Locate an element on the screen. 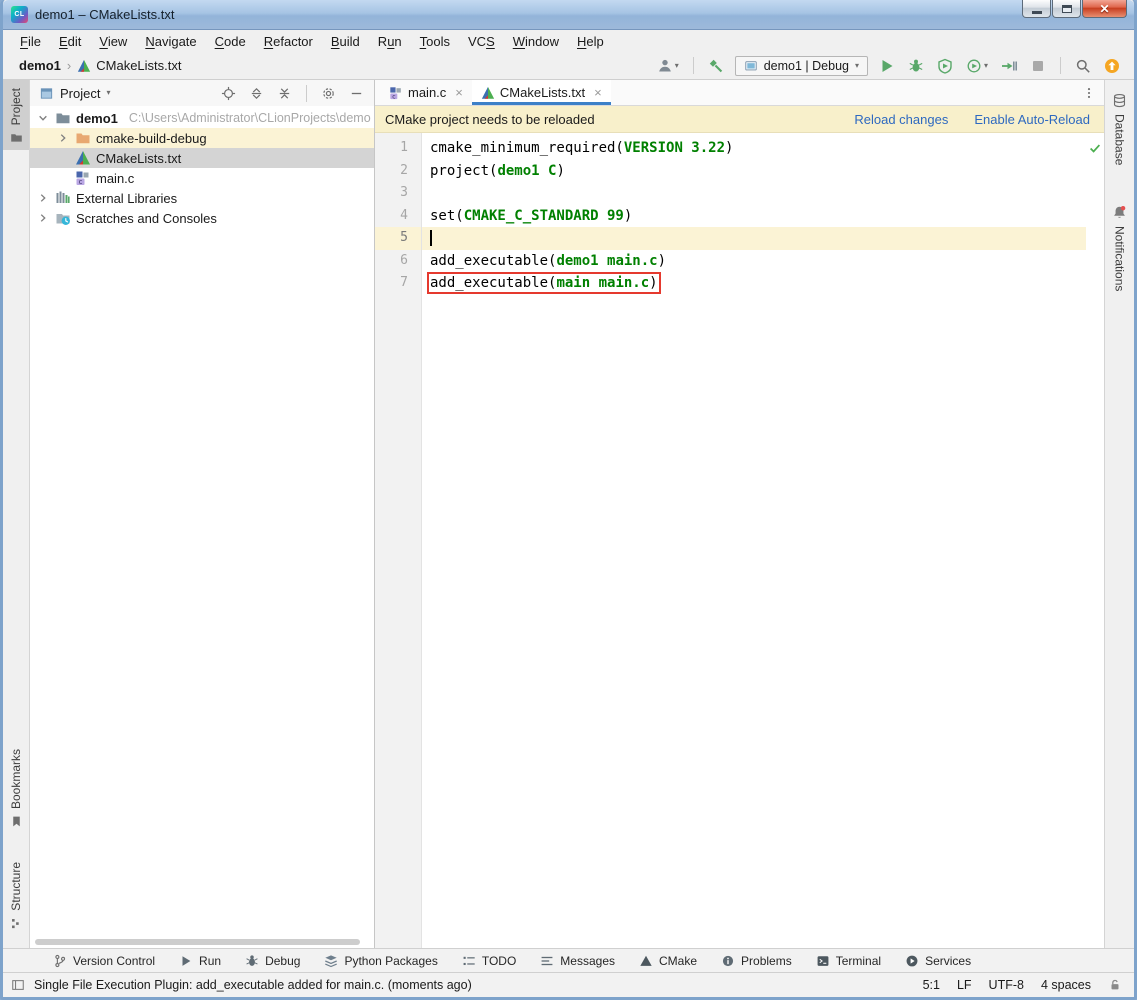 The height and width of the screenshot is (1000, 1137). run-button is located at coordinates (887, 66).